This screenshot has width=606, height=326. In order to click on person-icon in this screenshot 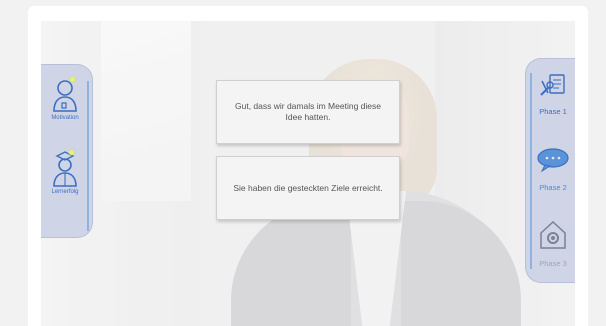, I will do `click(65, 96)`.